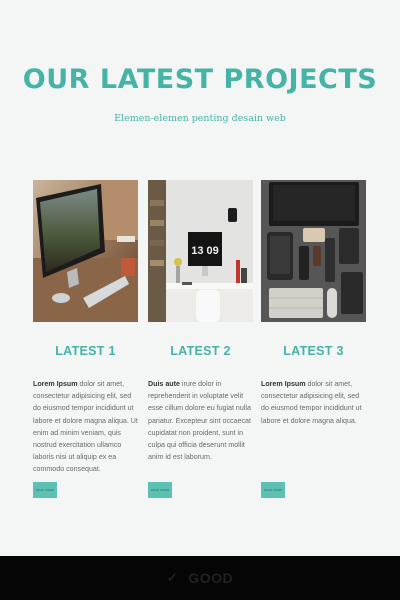 The width and height of the screenshot is (400, 600). I want to click on workspace-clock-photo: 13 09, so click(200, 251).